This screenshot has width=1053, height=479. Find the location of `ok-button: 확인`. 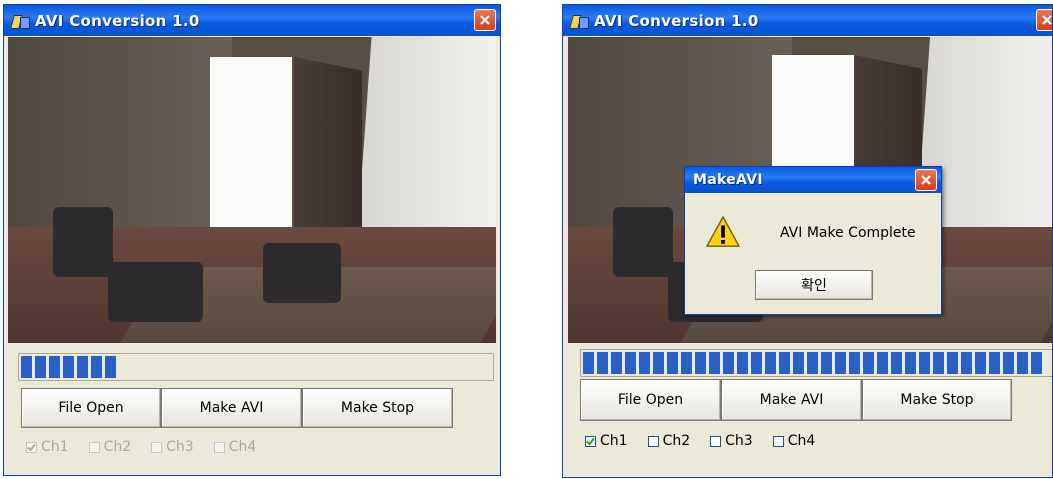

ok-button: 확인 is located at coordinates (814, 285).